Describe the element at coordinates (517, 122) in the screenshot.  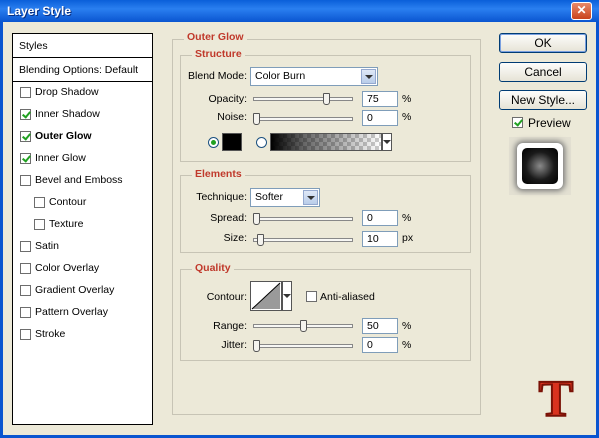
I see `preview-checkbox` at that location.